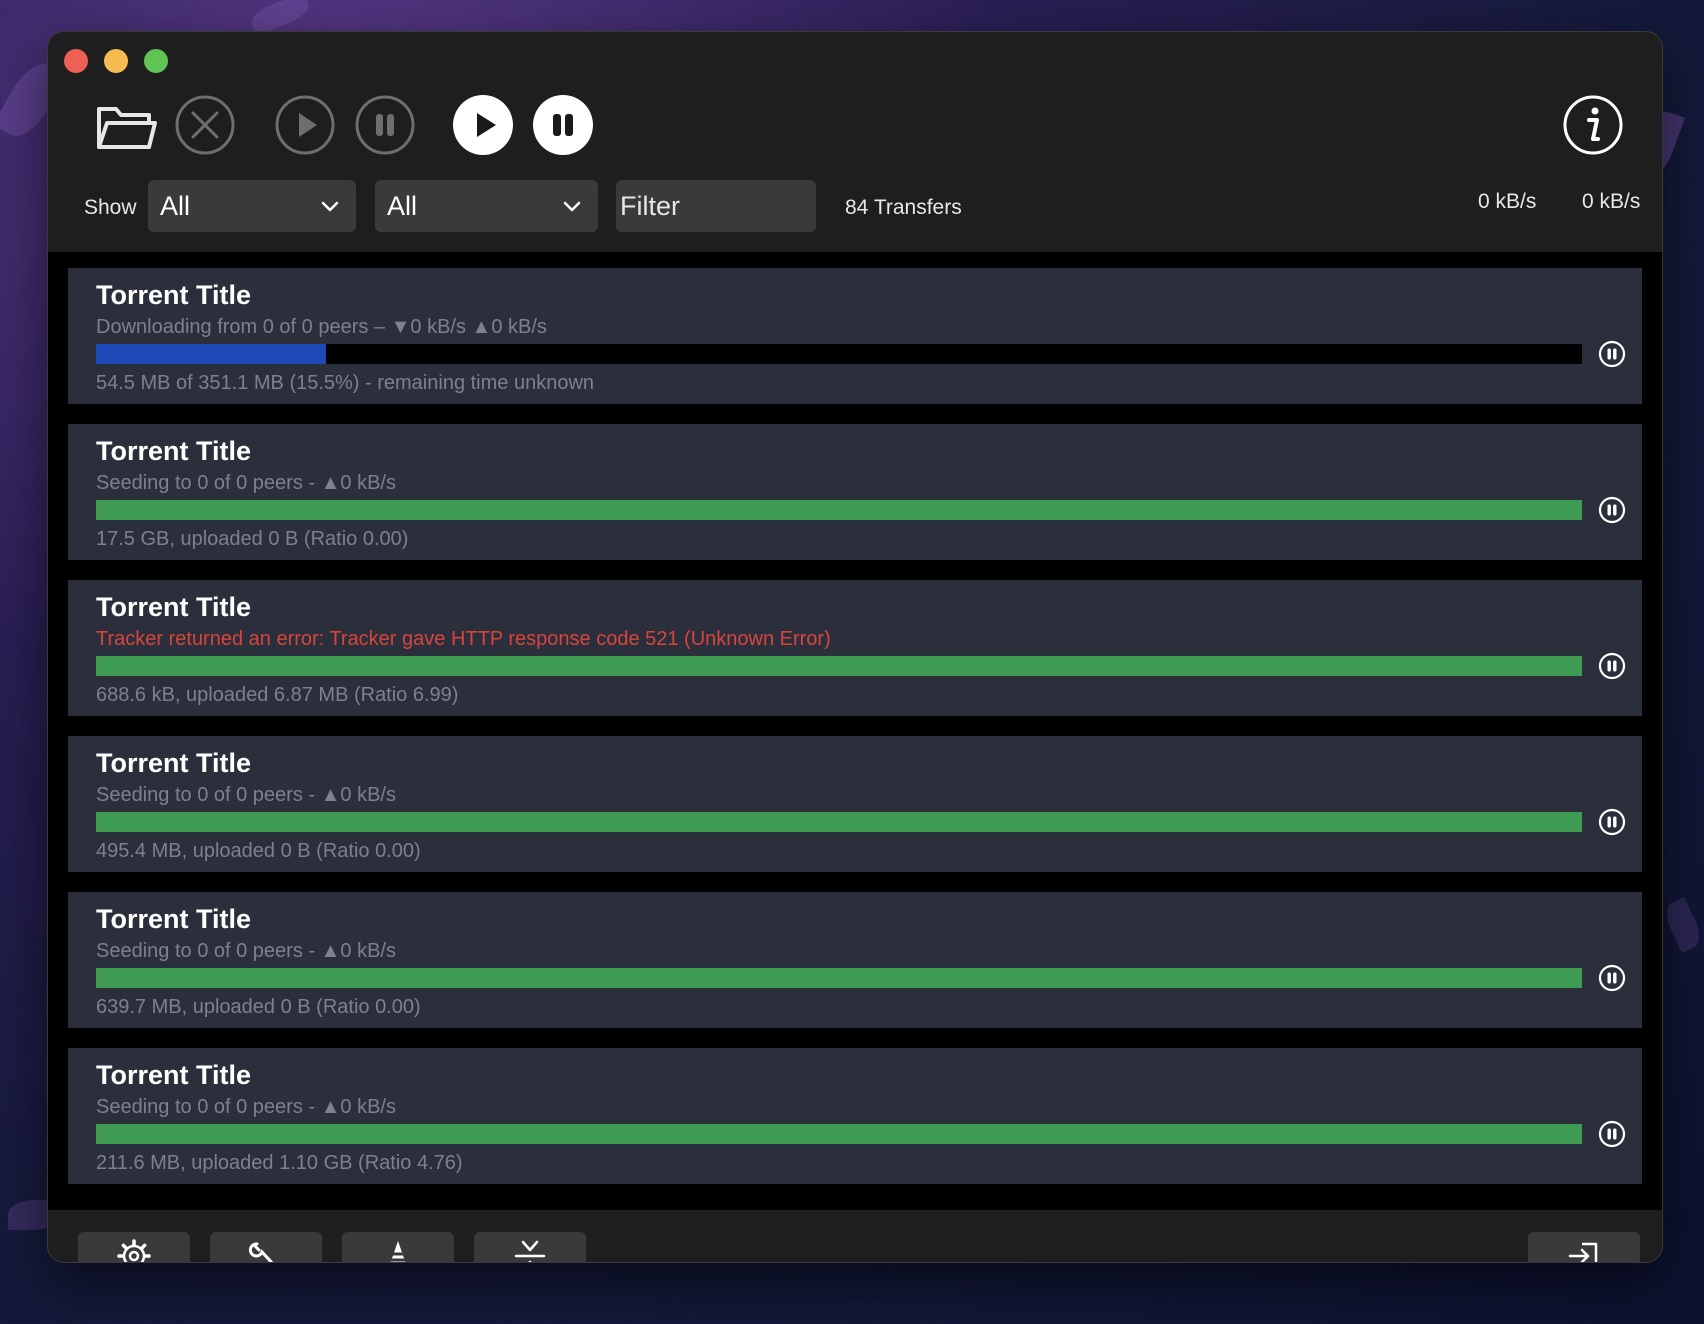 Image resolution: width=1704 pixels, height=1324 pixels. Describe the element at coordinates (110, 207) in the screenshot. I see `show-label: Show` at that location.